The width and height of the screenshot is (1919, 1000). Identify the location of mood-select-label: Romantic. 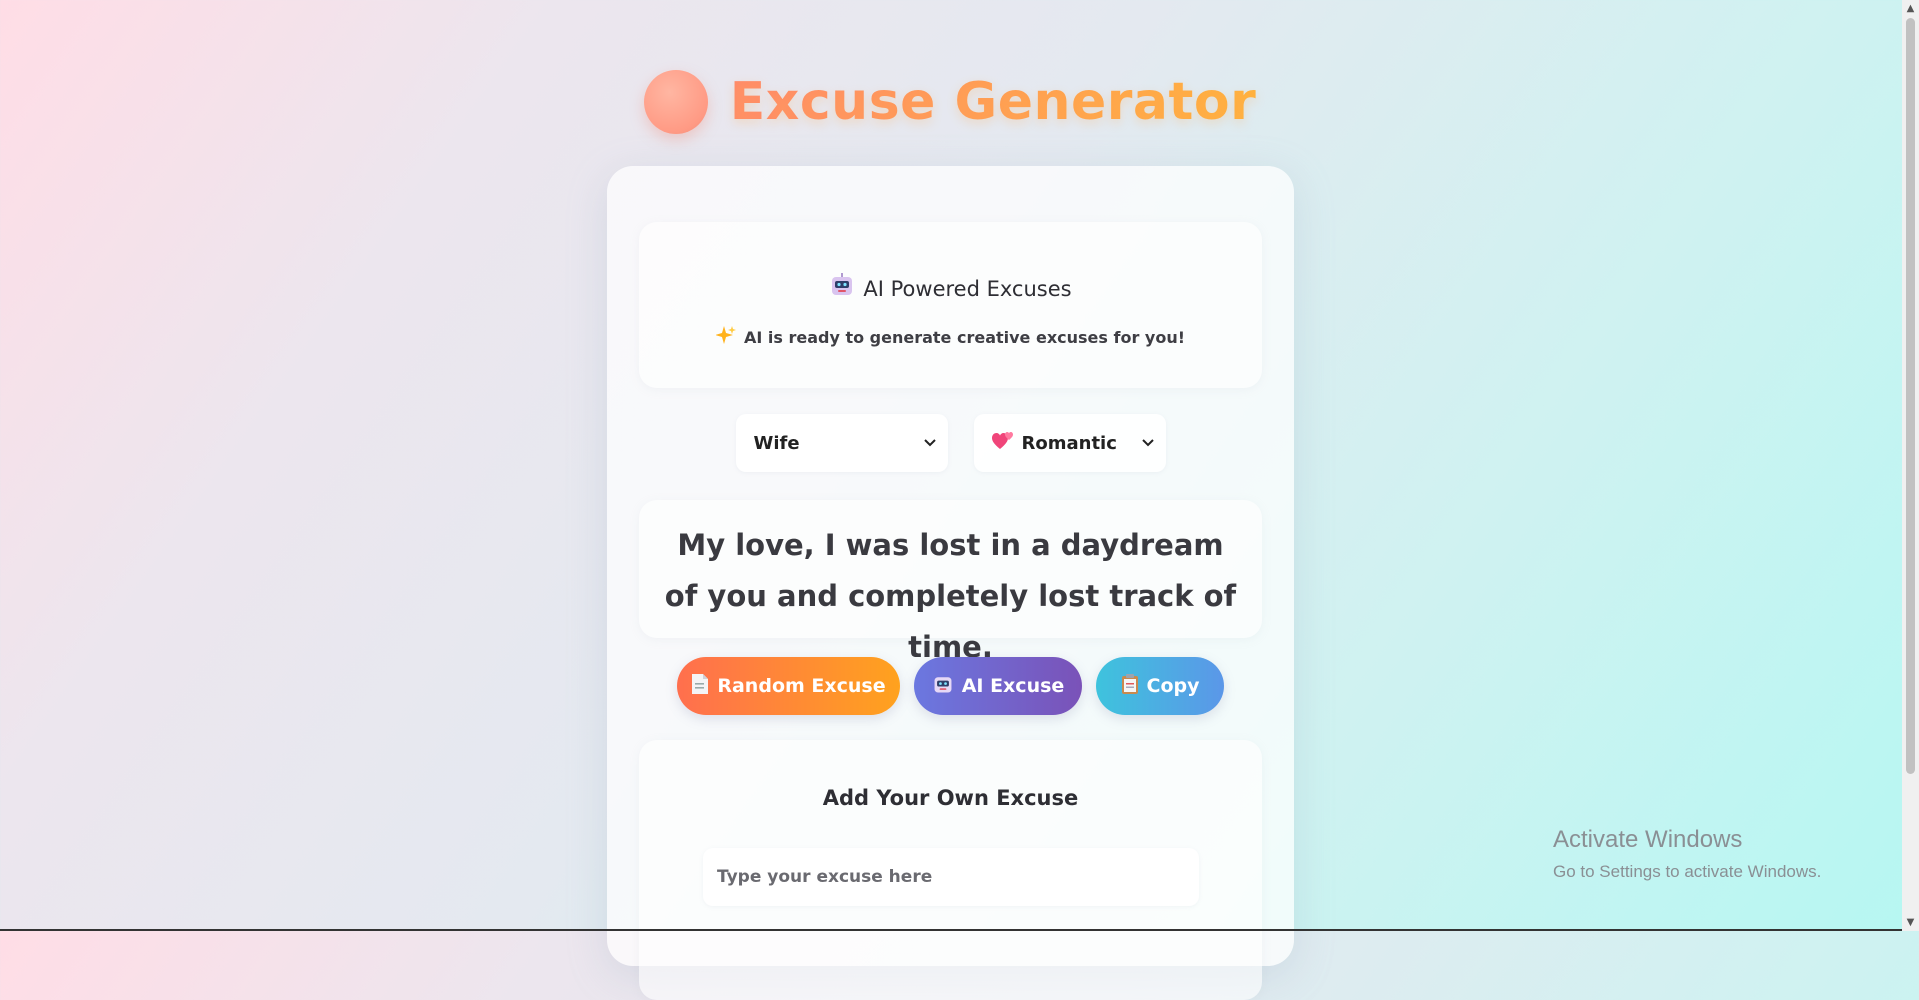
(1069, 443).